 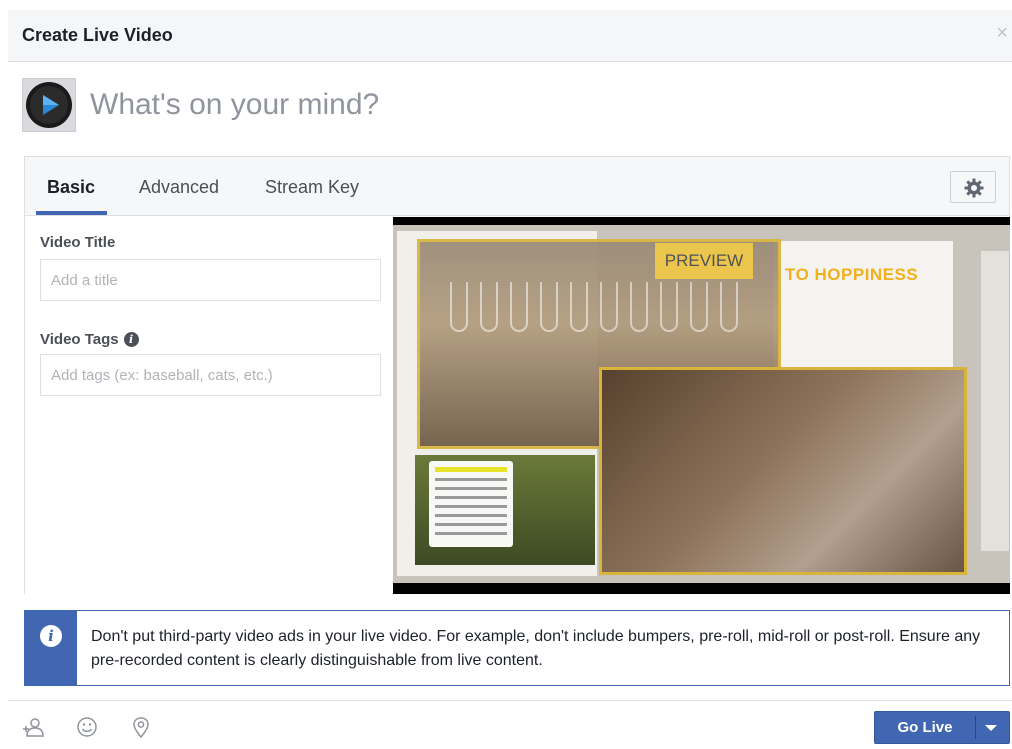 What do you see at coordinates (512, 108) in the screenshot?
I see `composer: What's on your mind?` at bounding box center [512, 108].